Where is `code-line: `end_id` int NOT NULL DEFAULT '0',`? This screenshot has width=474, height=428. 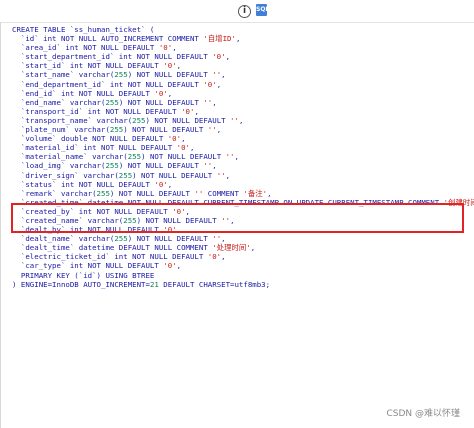 code-line: `end_id` int NOT NULL DEFAULT '0', is located at coordinates (92, 93).